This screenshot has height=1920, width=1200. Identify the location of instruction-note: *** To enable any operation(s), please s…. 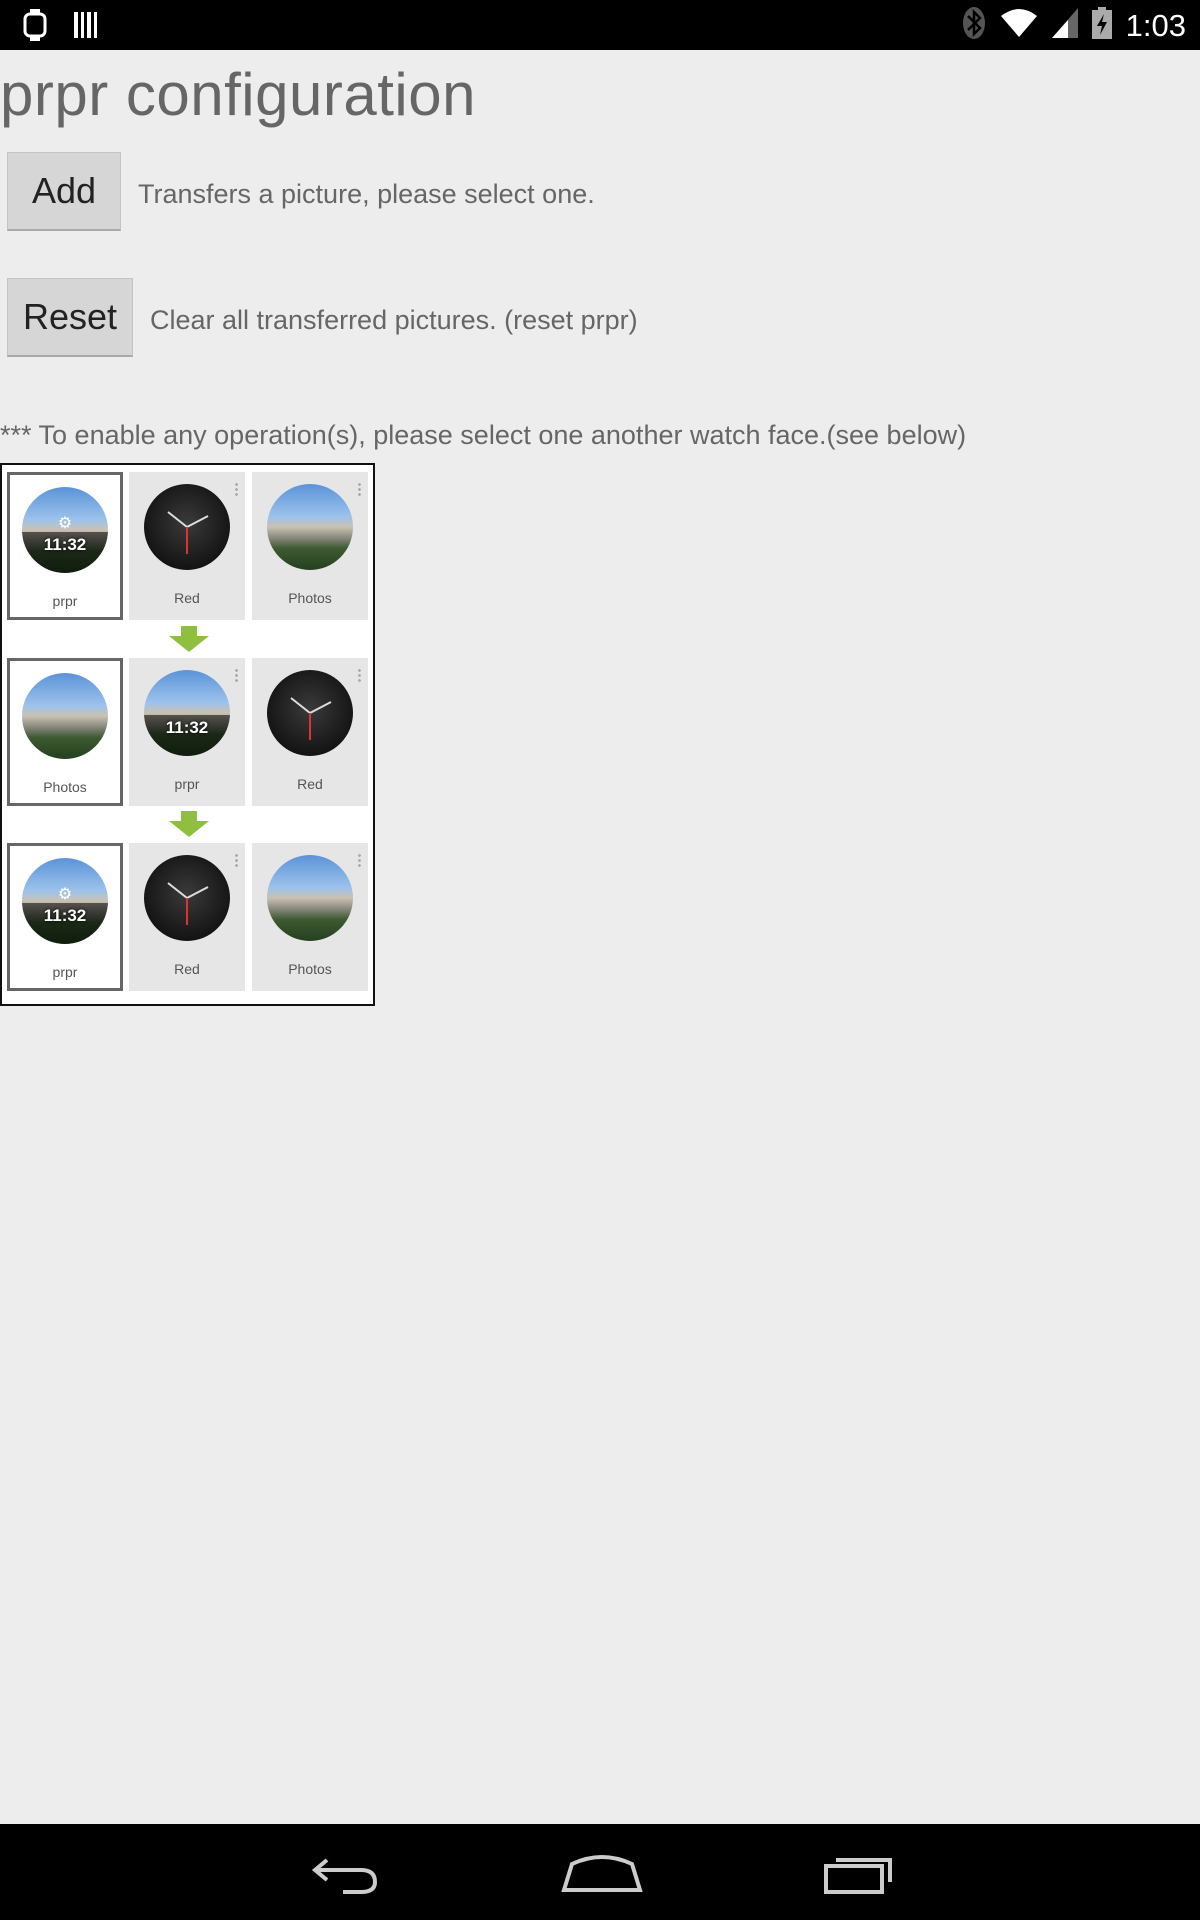
(483, 435).